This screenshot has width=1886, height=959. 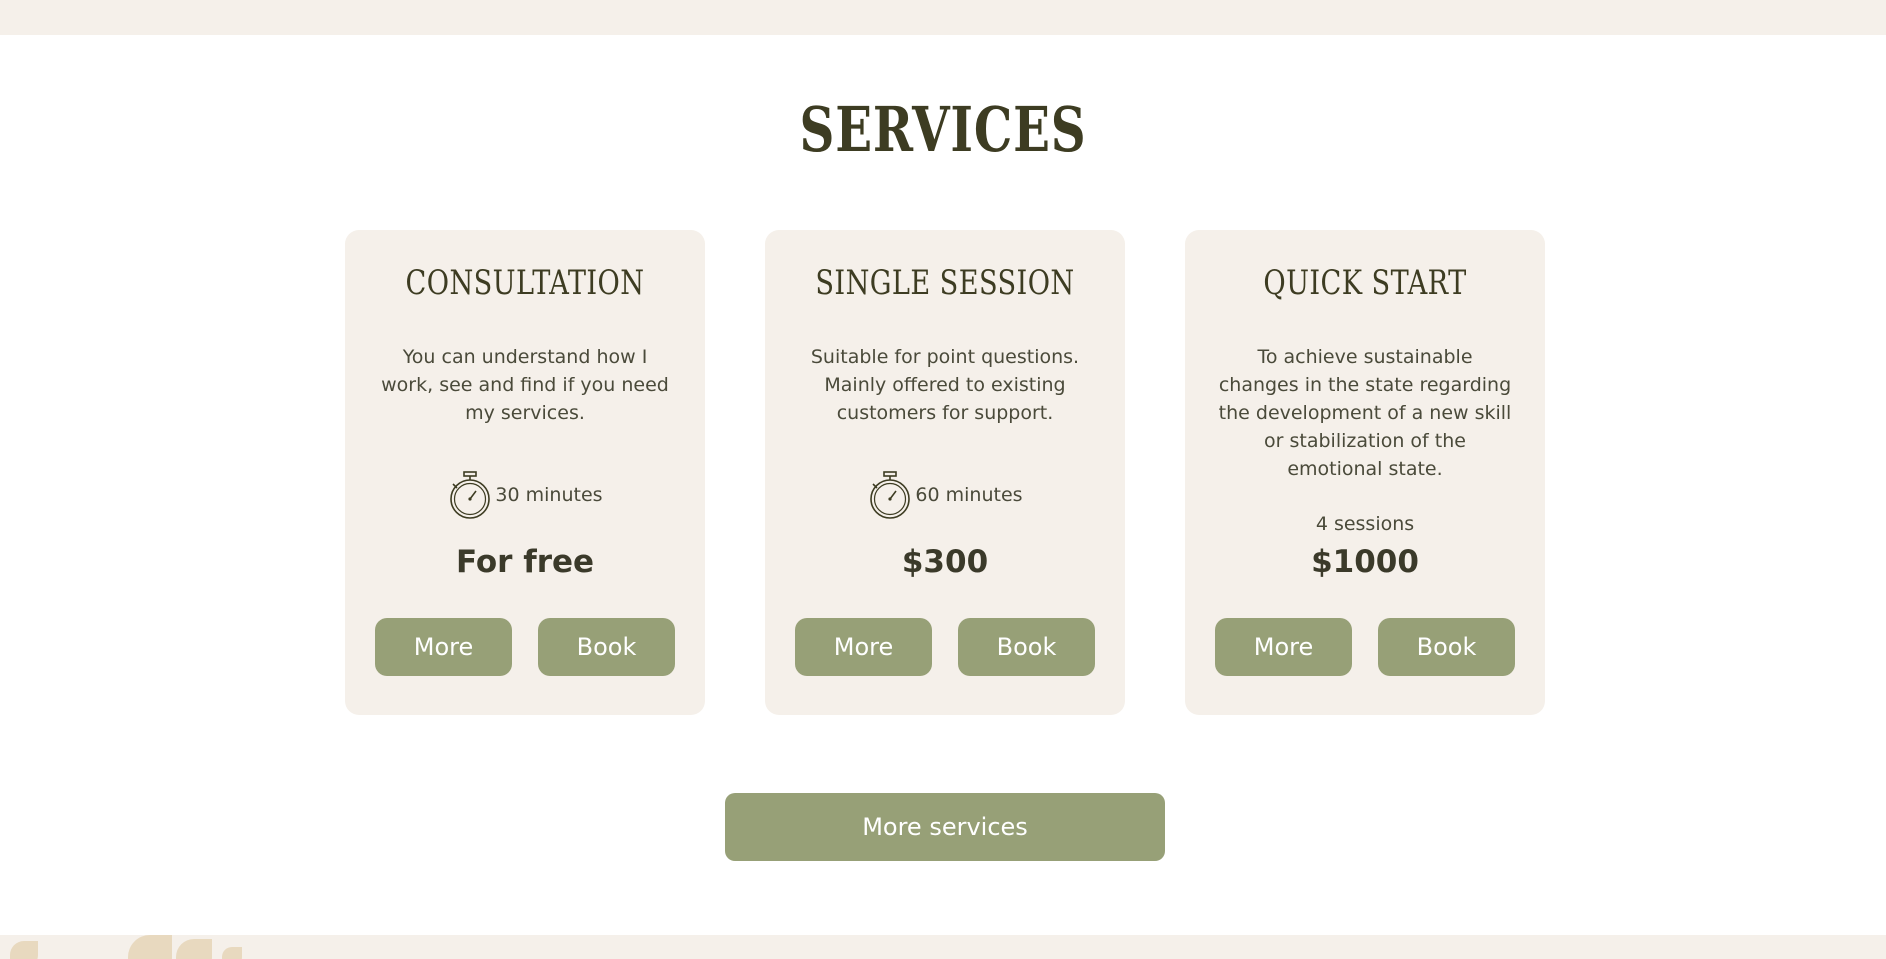 I want to click on card-title: SINGLE SESSION, so click(x=945, y=283).